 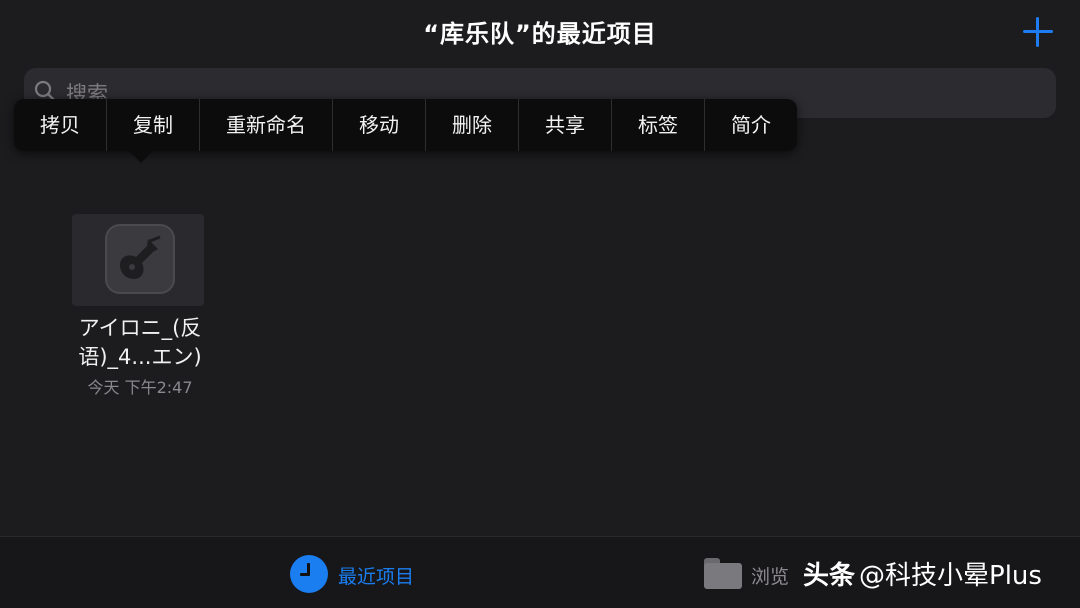 What do you see at coordinates (140, 328) in the screenshot?
I see `file-name-line-1: アイロニ_(反` at bounding box center [140, 328].